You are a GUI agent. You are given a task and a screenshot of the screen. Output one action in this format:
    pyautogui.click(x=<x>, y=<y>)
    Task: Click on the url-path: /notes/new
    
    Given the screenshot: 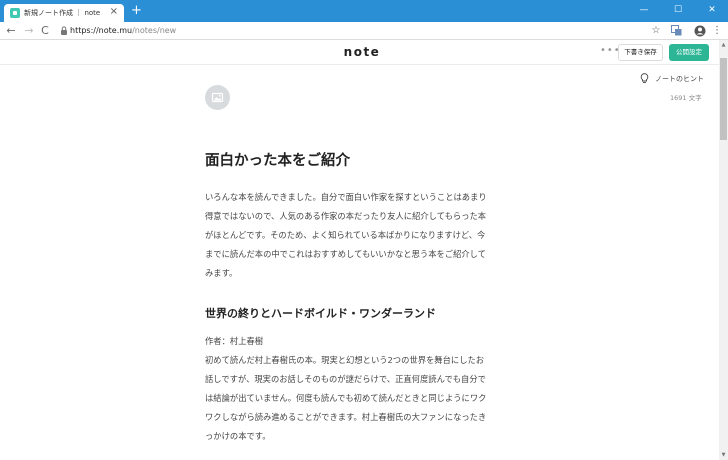 What is the action you would take?
    pyautogui.click(x=154, y=30)
    